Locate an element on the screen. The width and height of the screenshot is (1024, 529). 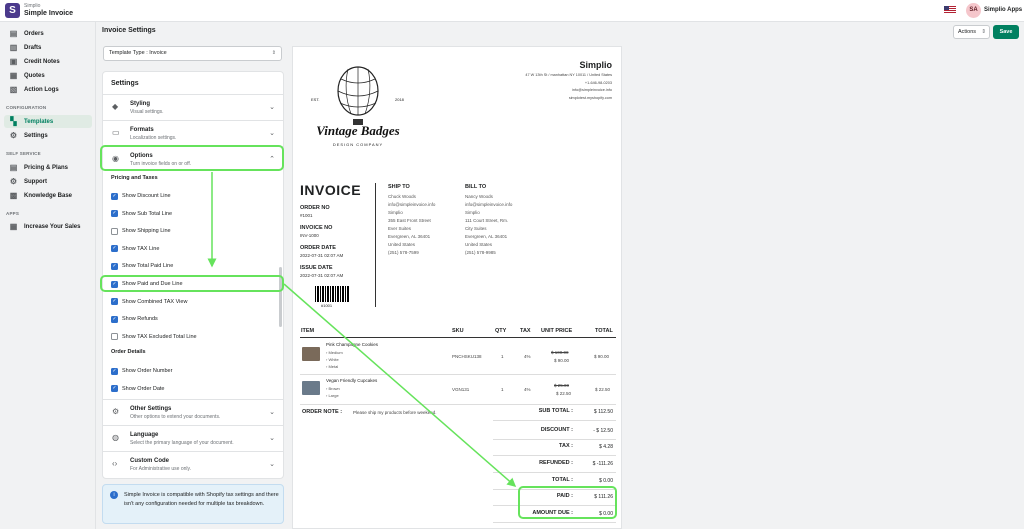
paint-bucket-icon: ◆ is located at coordinates (115, 106).